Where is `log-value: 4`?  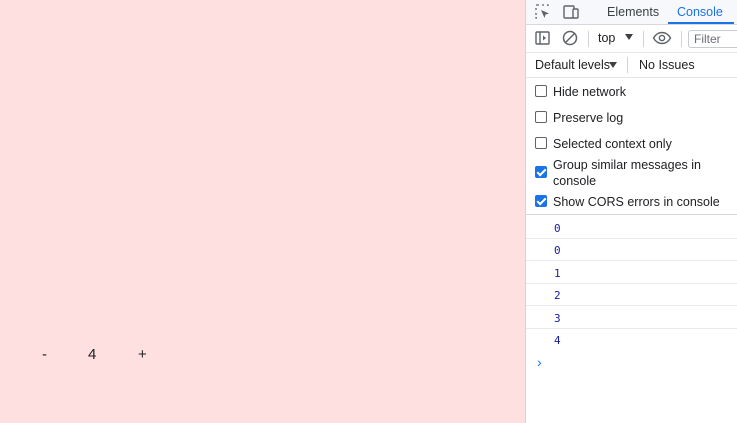 log-value: 4 is located at coordinates (557, 340).